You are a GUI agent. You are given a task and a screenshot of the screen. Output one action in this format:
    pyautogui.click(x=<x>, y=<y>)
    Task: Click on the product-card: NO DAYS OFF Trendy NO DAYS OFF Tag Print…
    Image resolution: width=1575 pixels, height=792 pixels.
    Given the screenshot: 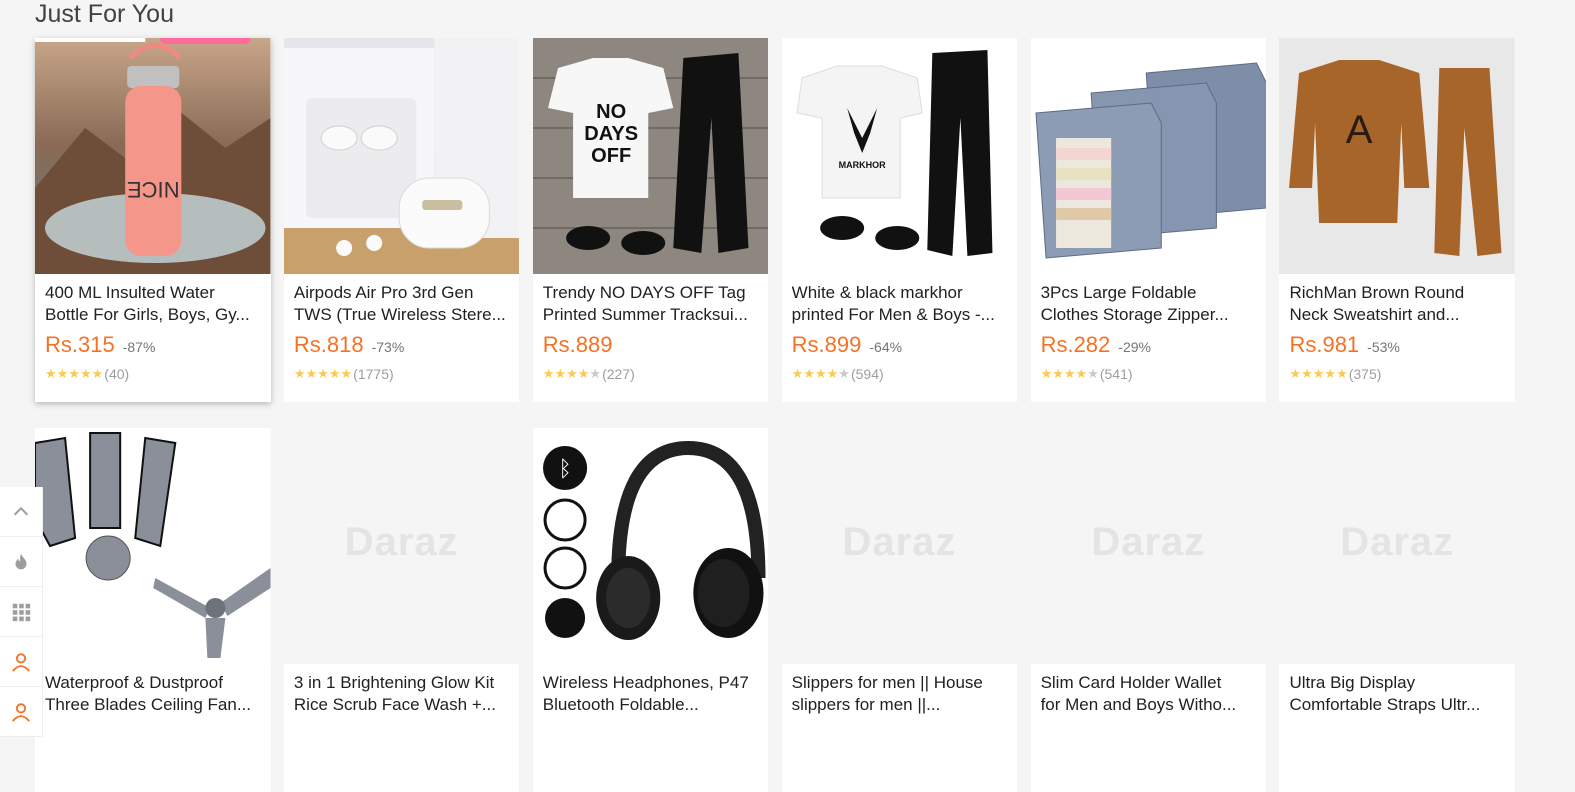 What is the action you would take?
    pyautogui.click(x=650, y=220)
    